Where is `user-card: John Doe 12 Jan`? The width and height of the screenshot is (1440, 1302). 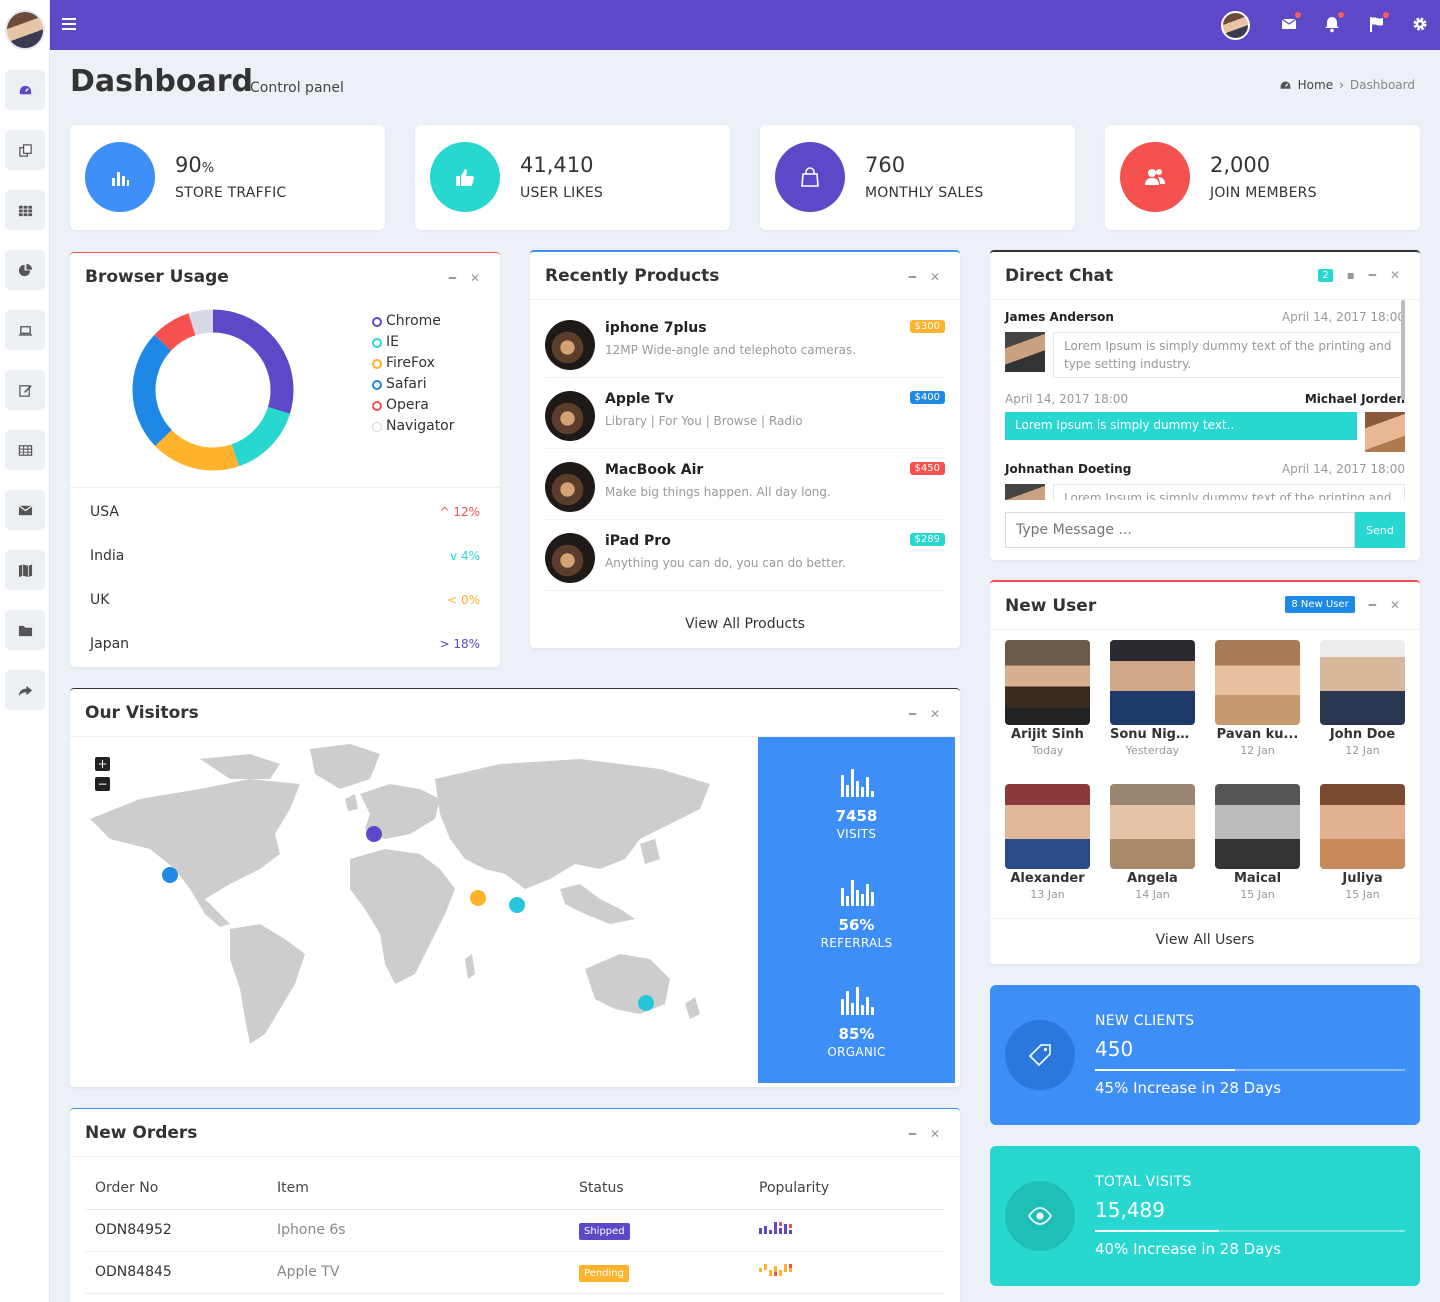
user-card: John Doe 12 Jan is located at coordinates (1362, 698).